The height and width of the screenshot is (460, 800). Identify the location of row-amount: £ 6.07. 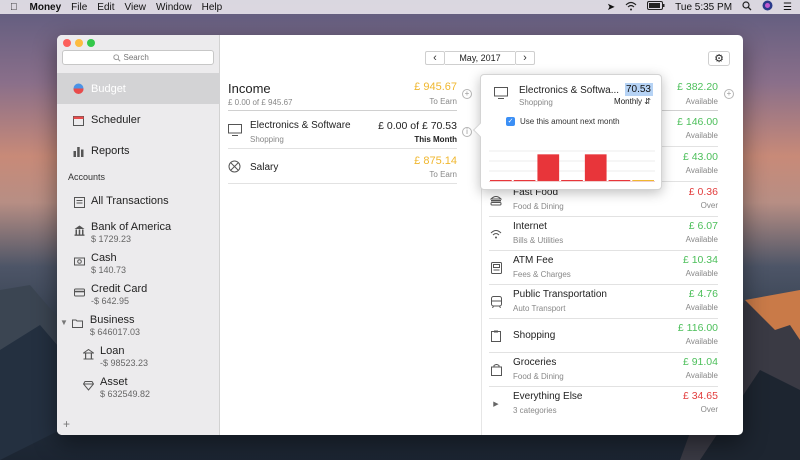
(703, 226).